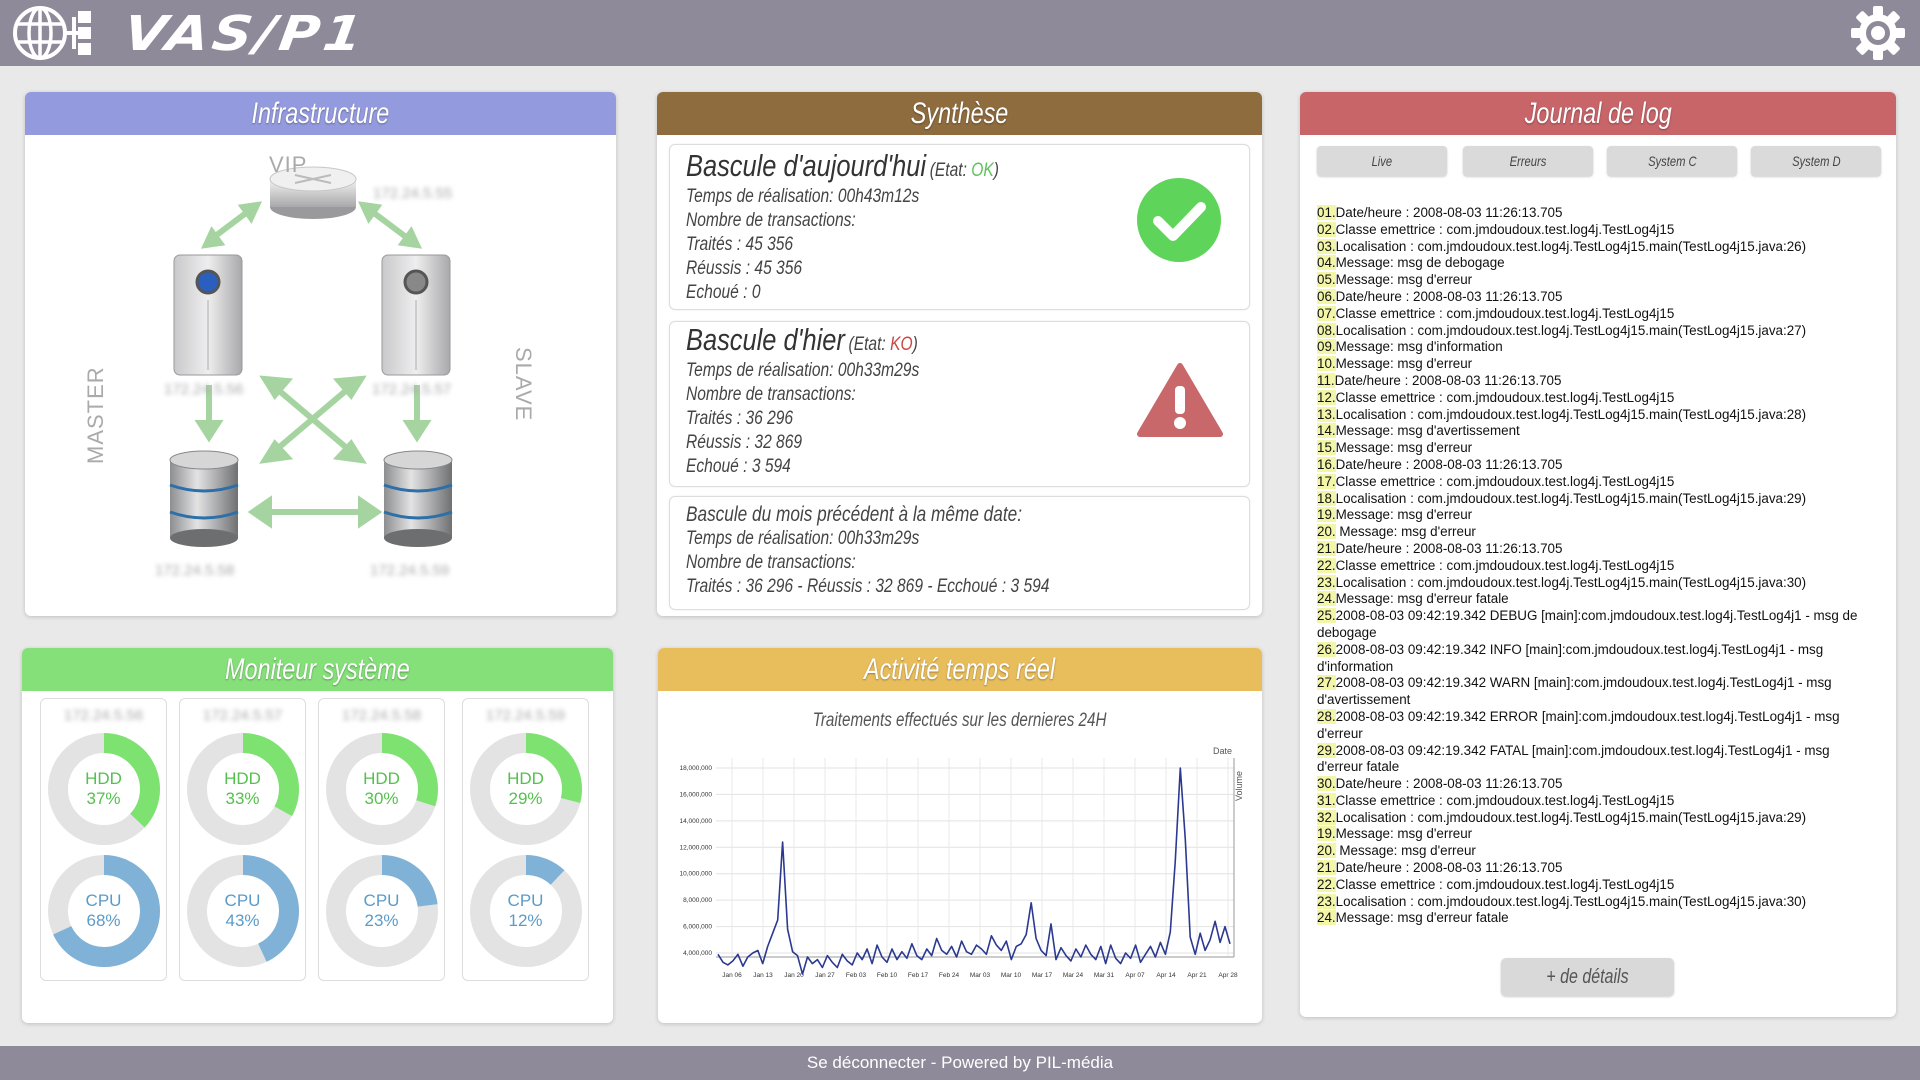  I want to click on treated-count: Traités : 36 296, so click(740, 418).